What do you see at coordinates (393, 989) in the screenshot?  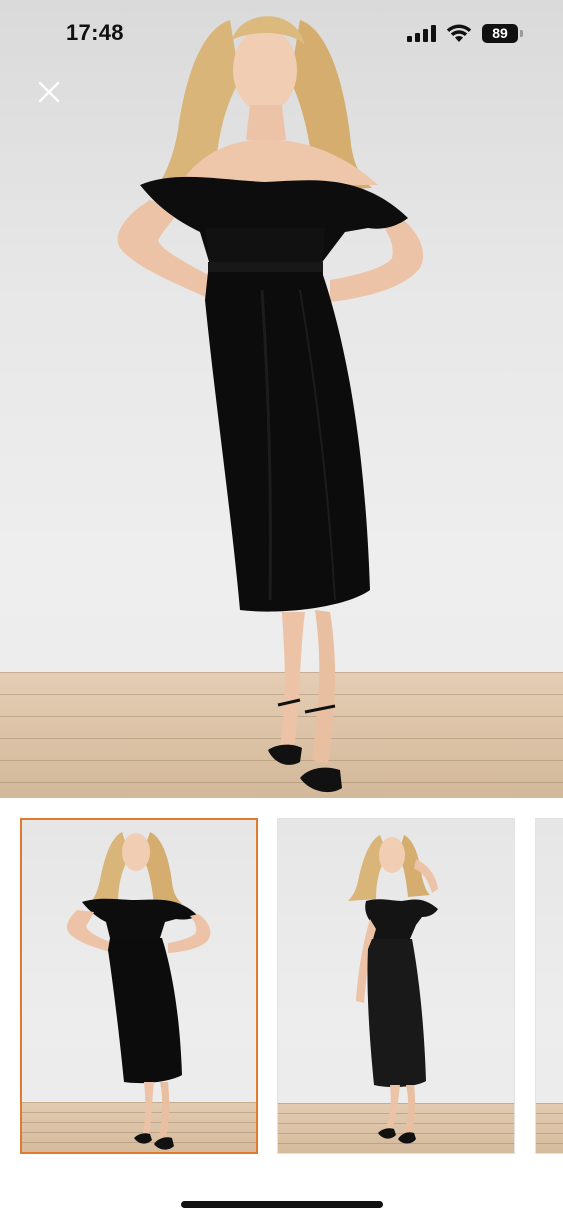 I see `model-side-pose-illustration` at bounding box center [393, 989].